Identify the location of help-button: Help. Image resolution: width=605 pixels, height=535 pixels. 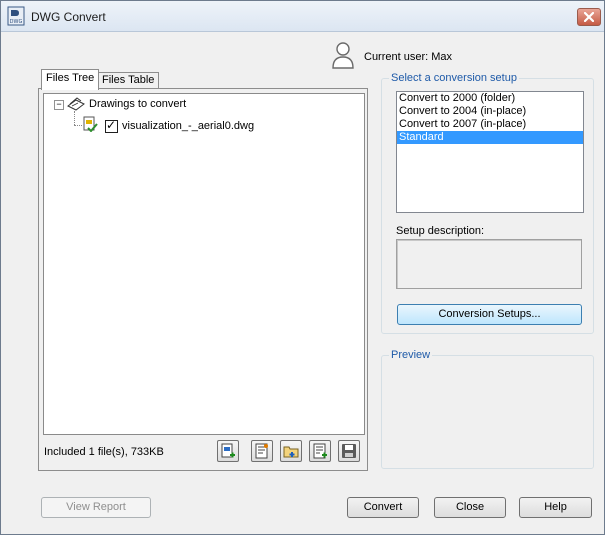
(555, 507).